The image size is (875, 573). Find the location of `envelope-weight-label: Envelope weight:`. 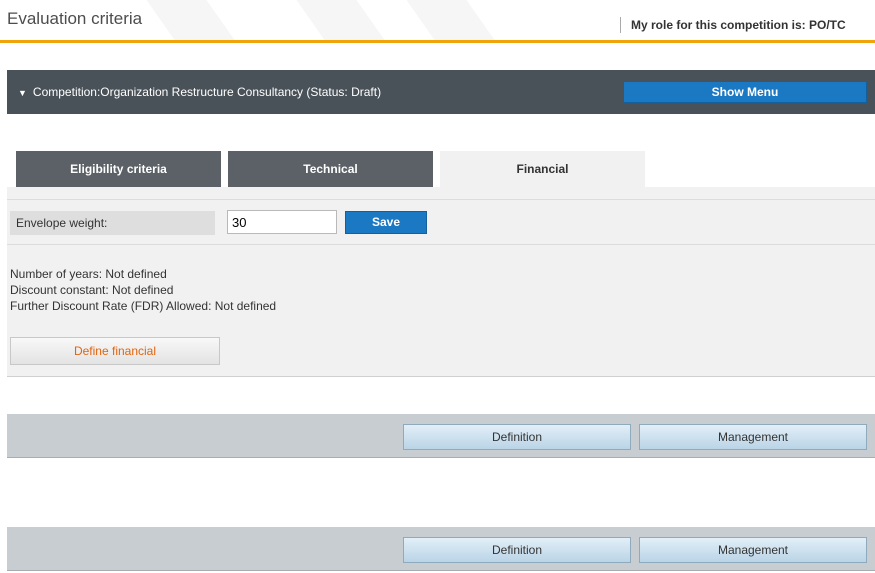

envelope-weight-label: Envelope weight: is located at coordinates (112, 223).